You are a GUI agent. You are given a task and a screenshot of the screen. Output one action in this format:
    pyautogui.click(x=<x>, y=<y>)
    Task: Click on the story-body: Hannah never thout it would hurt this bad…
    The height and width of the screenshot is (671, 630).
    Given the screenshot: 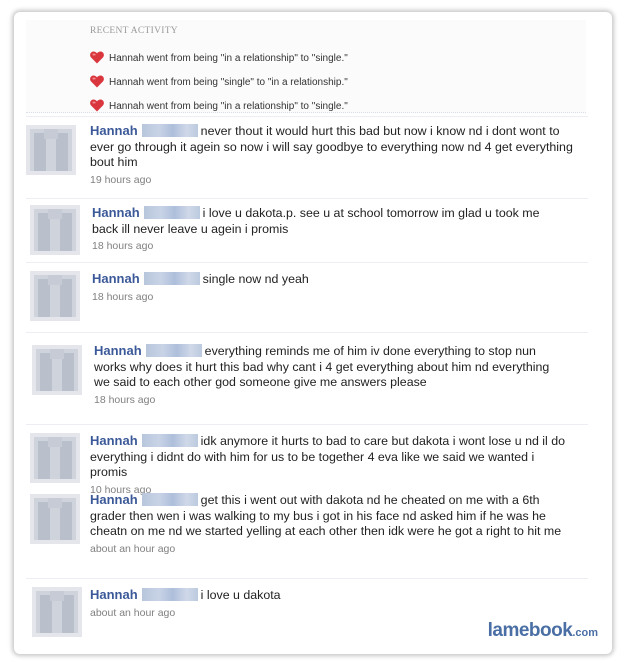 What is the action you would take?
    pyautogui.click(x=335, y=155)
    